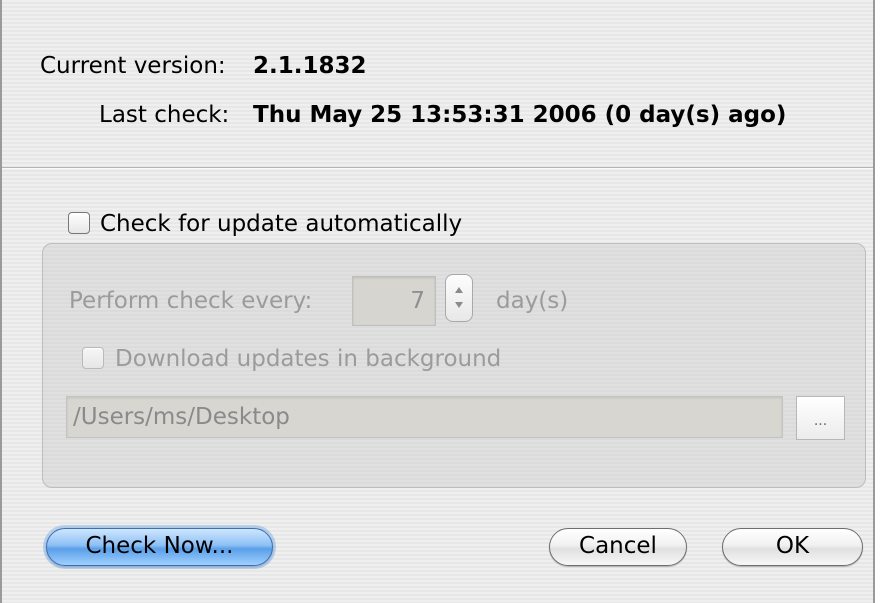 Image resolution: width=890 pixels, height=603 pixels. Describe the element at coordinates (459, 305) in the screenshot. I see `arrow-down-icon` at that location.